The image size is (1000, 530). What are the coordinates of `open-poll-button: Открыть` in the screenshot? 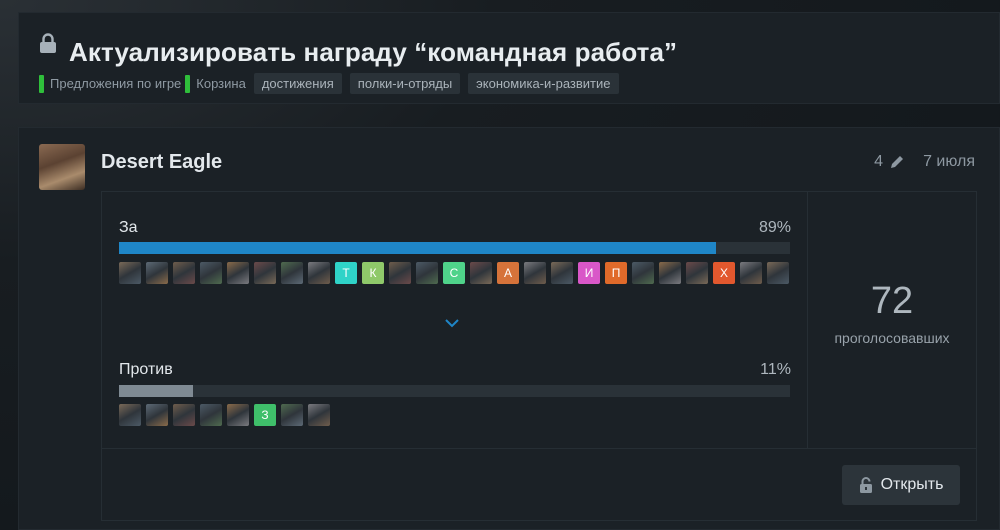 It's located at (901, 485).